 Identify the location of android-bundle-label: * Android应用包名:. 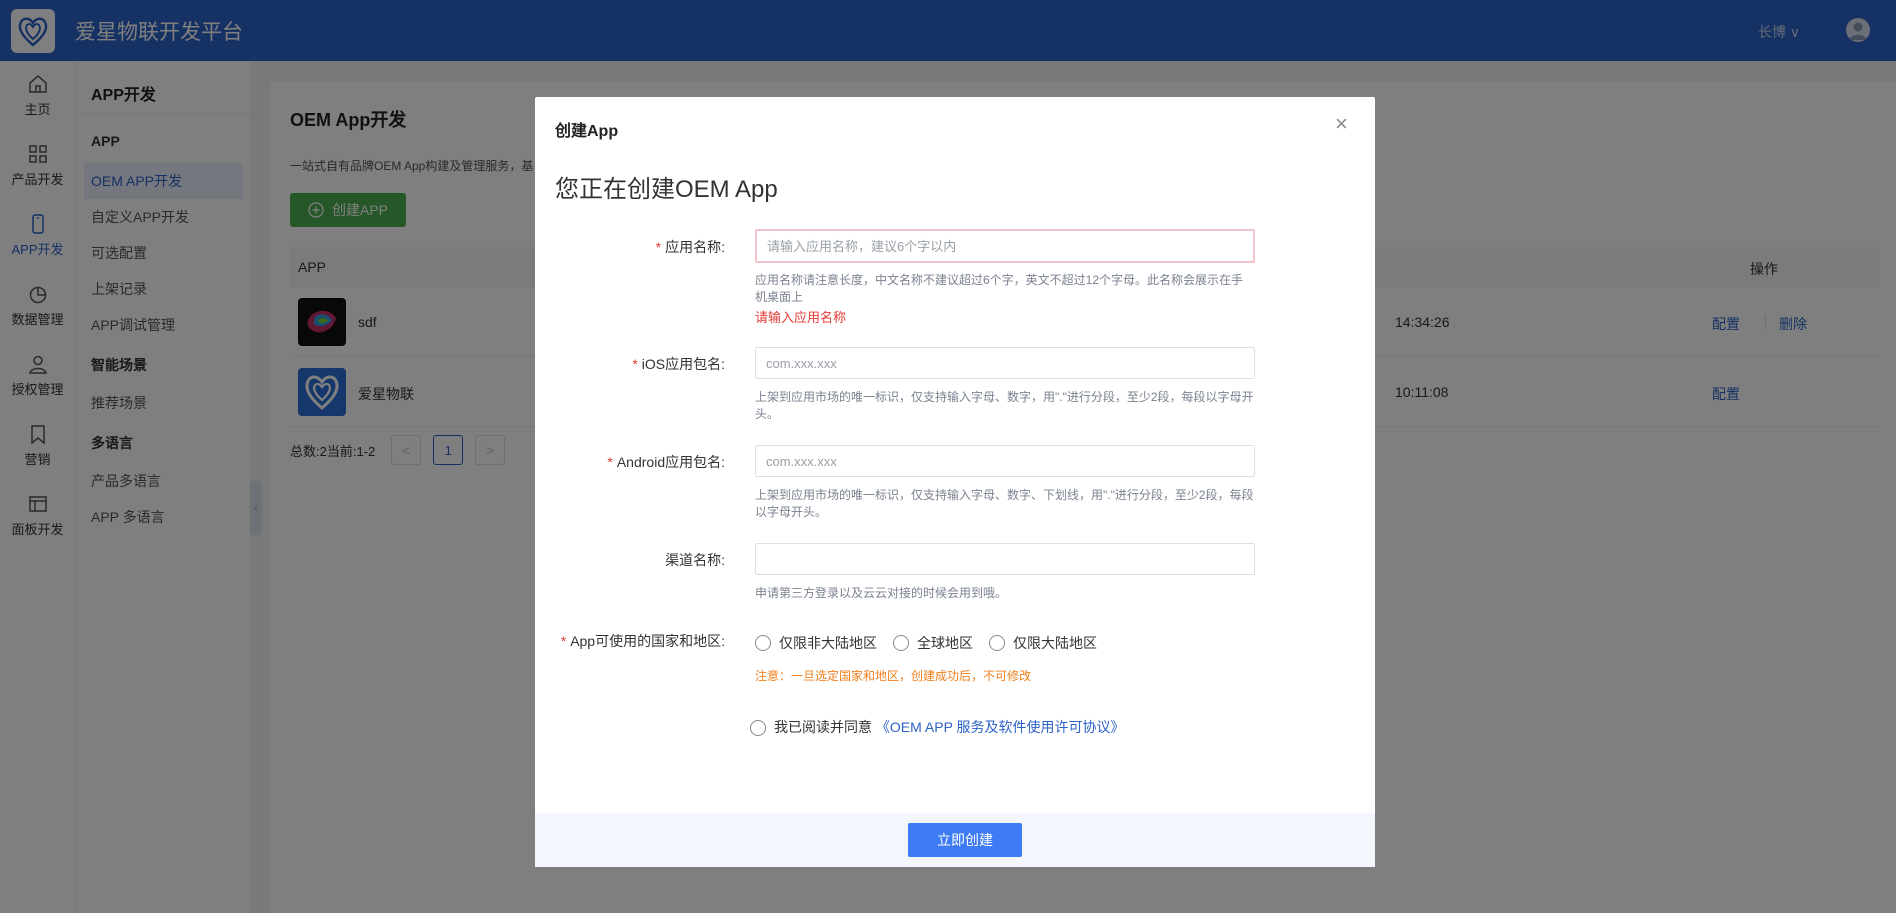
(666, 462).